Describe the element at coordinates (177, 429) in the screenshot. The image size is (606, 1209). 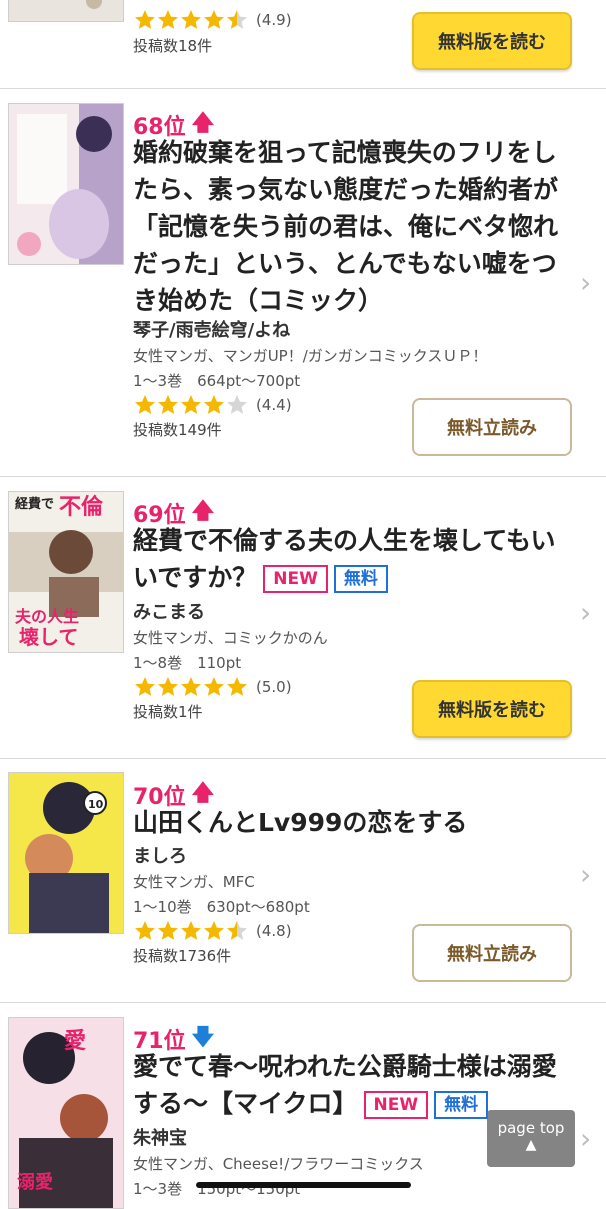
I see `post-count: 投稿数149件` at that location.